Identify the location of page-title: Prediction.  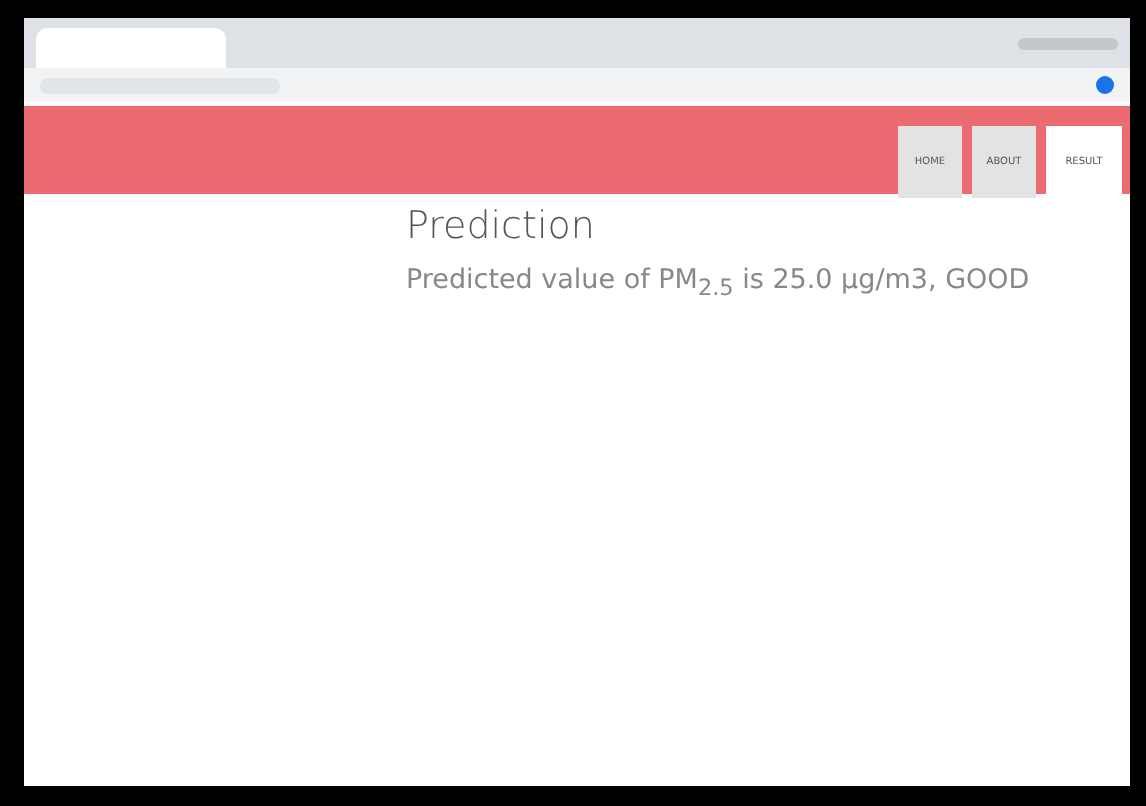
(501, 226).